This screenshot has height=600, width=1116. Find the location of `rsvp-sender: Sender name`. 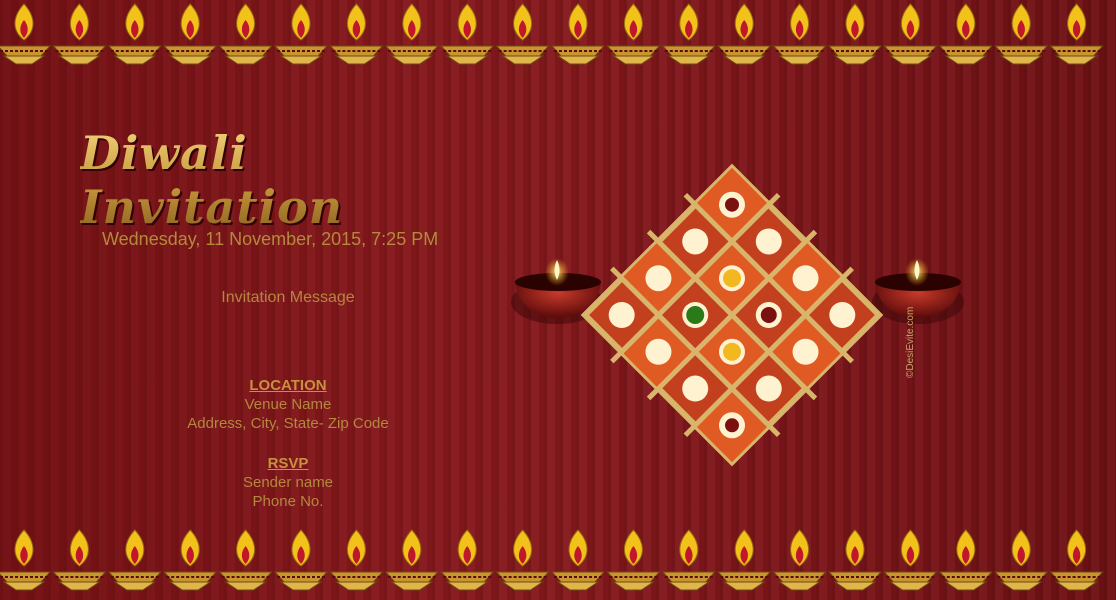

rsvp-sender: Sender name is located at coordinates (288, 482).